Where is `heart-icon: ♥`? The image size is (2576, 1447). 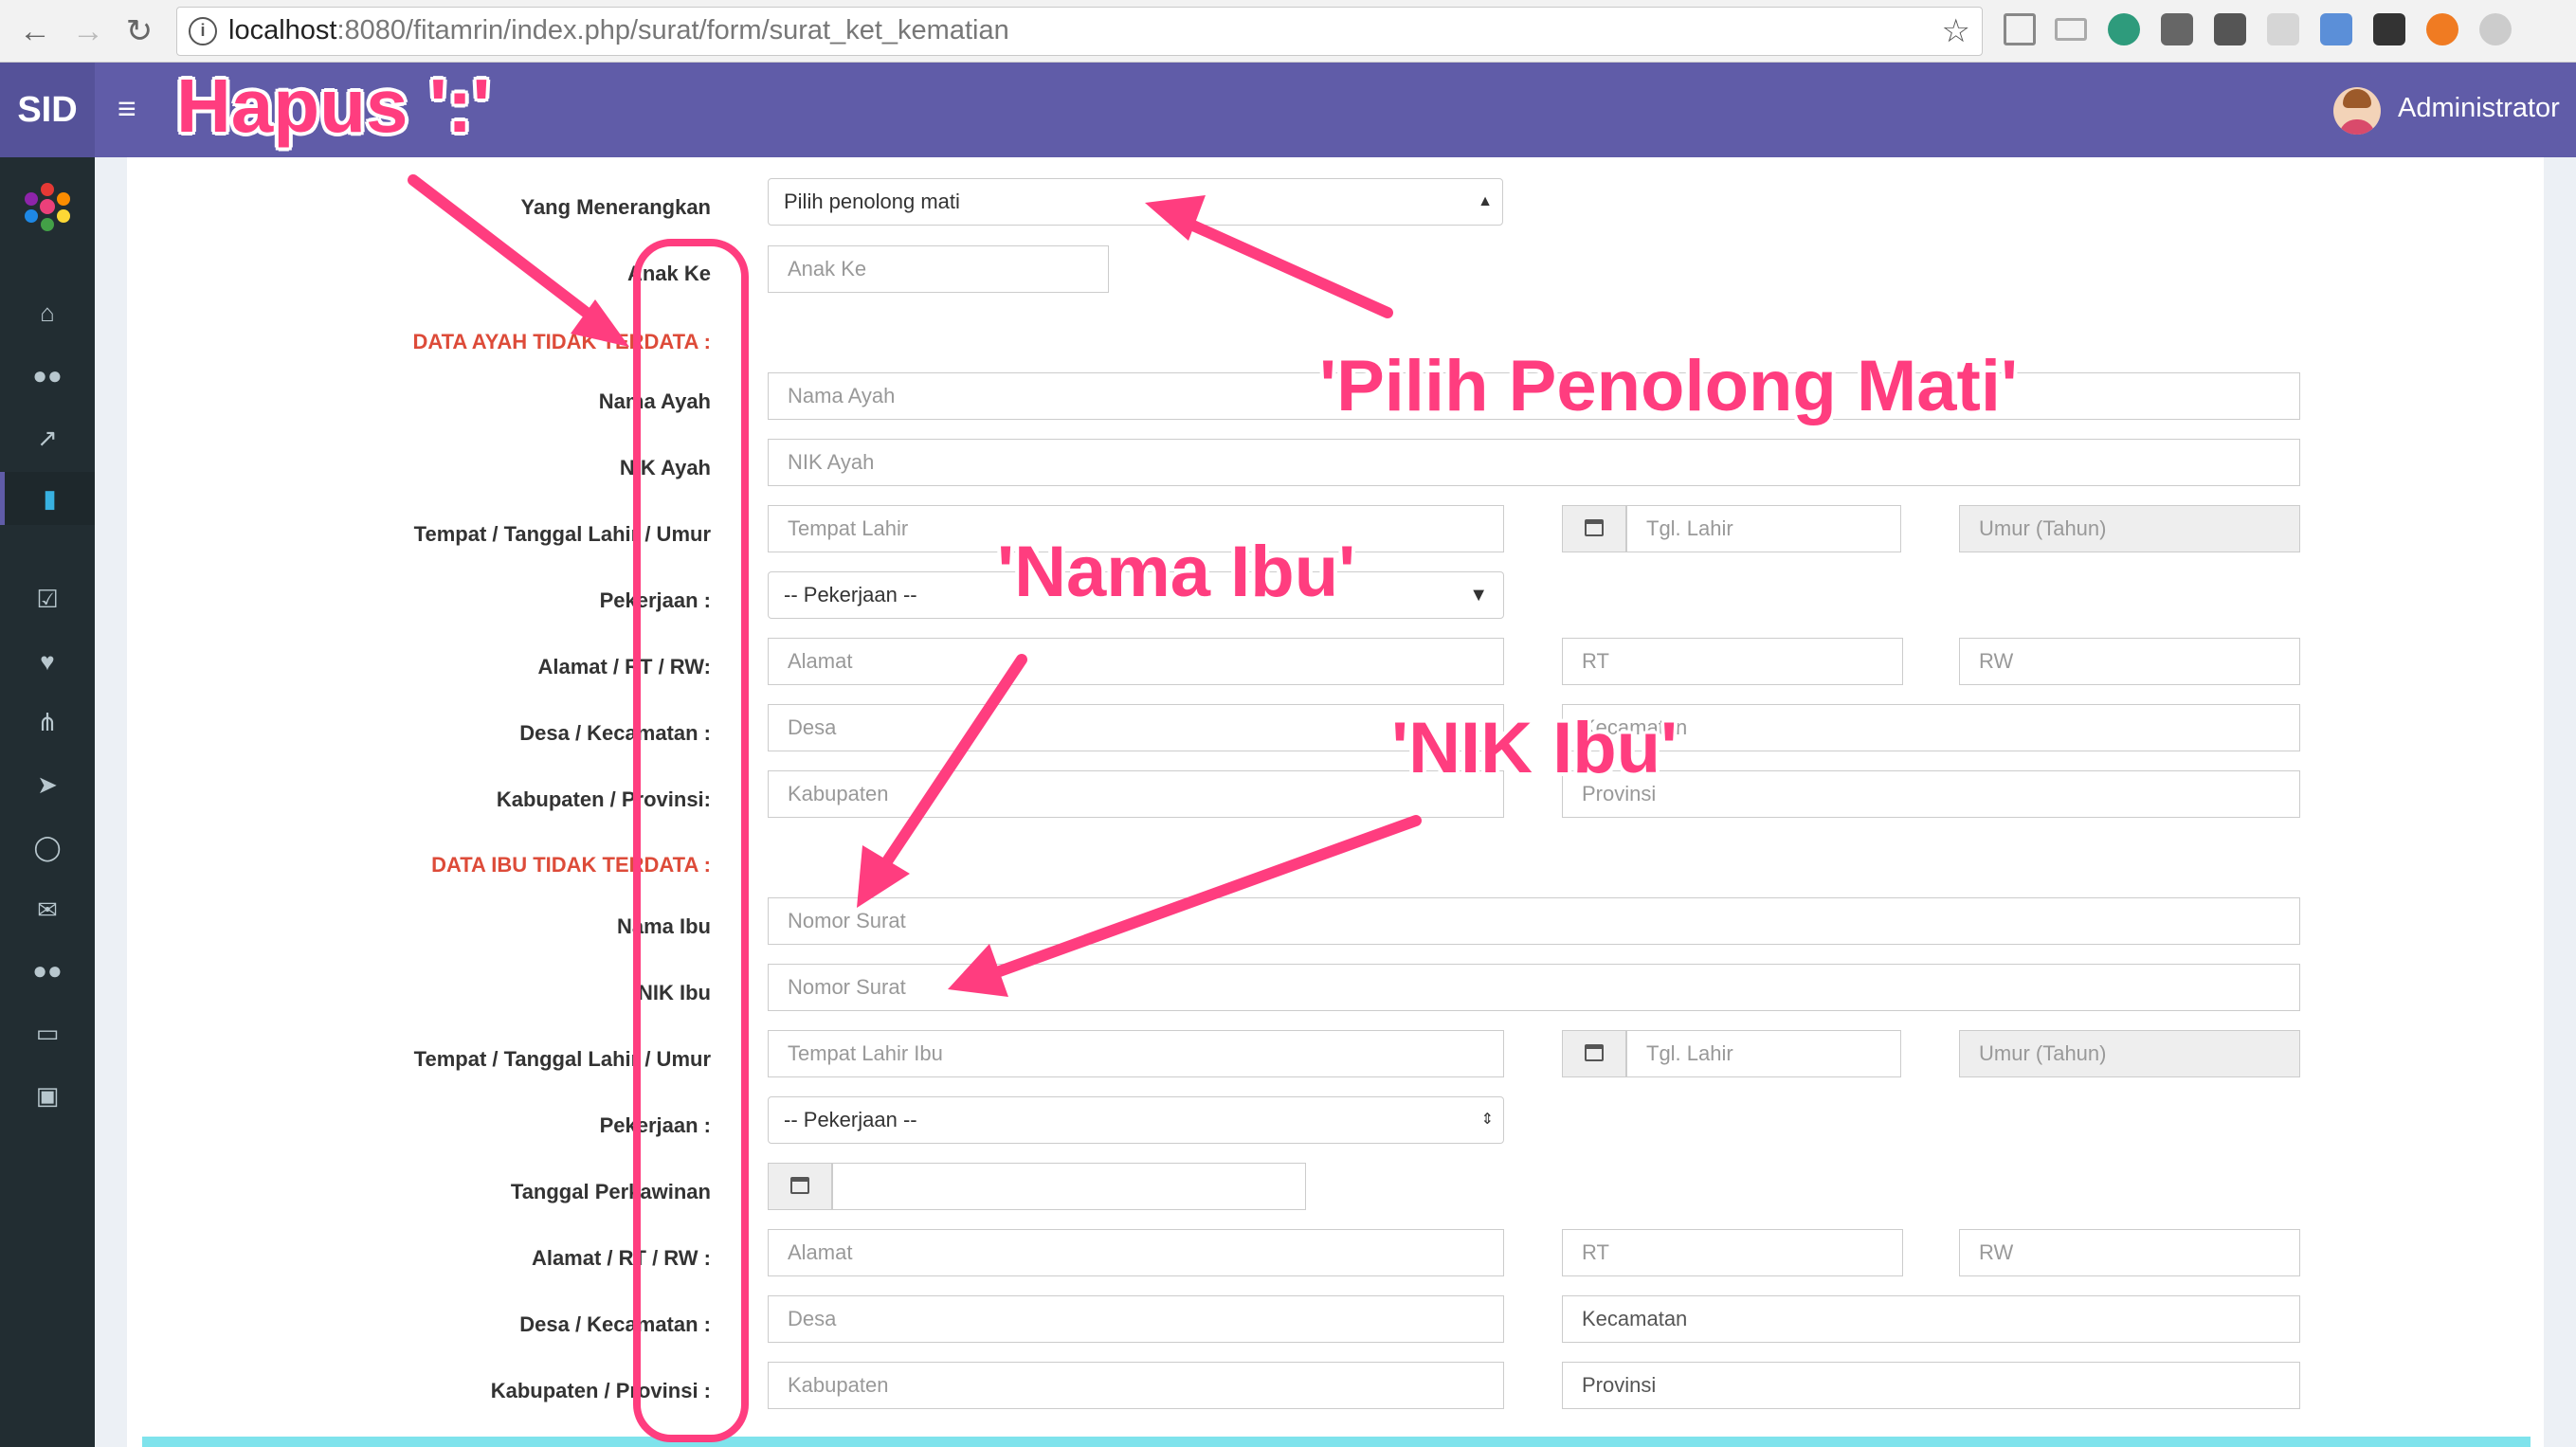
heart-icon: ♥ is located at coordinates (47, 661).